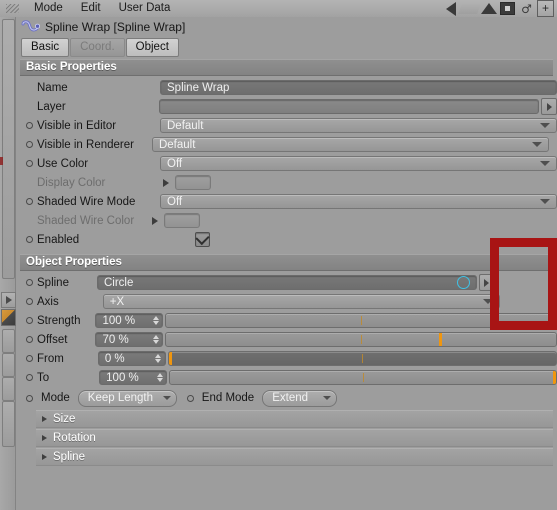 The image size is (557, 510). Describe the element at coordinates (8, 300) in the screenshot. I see `rail-scroll-arrow-button` at that location.